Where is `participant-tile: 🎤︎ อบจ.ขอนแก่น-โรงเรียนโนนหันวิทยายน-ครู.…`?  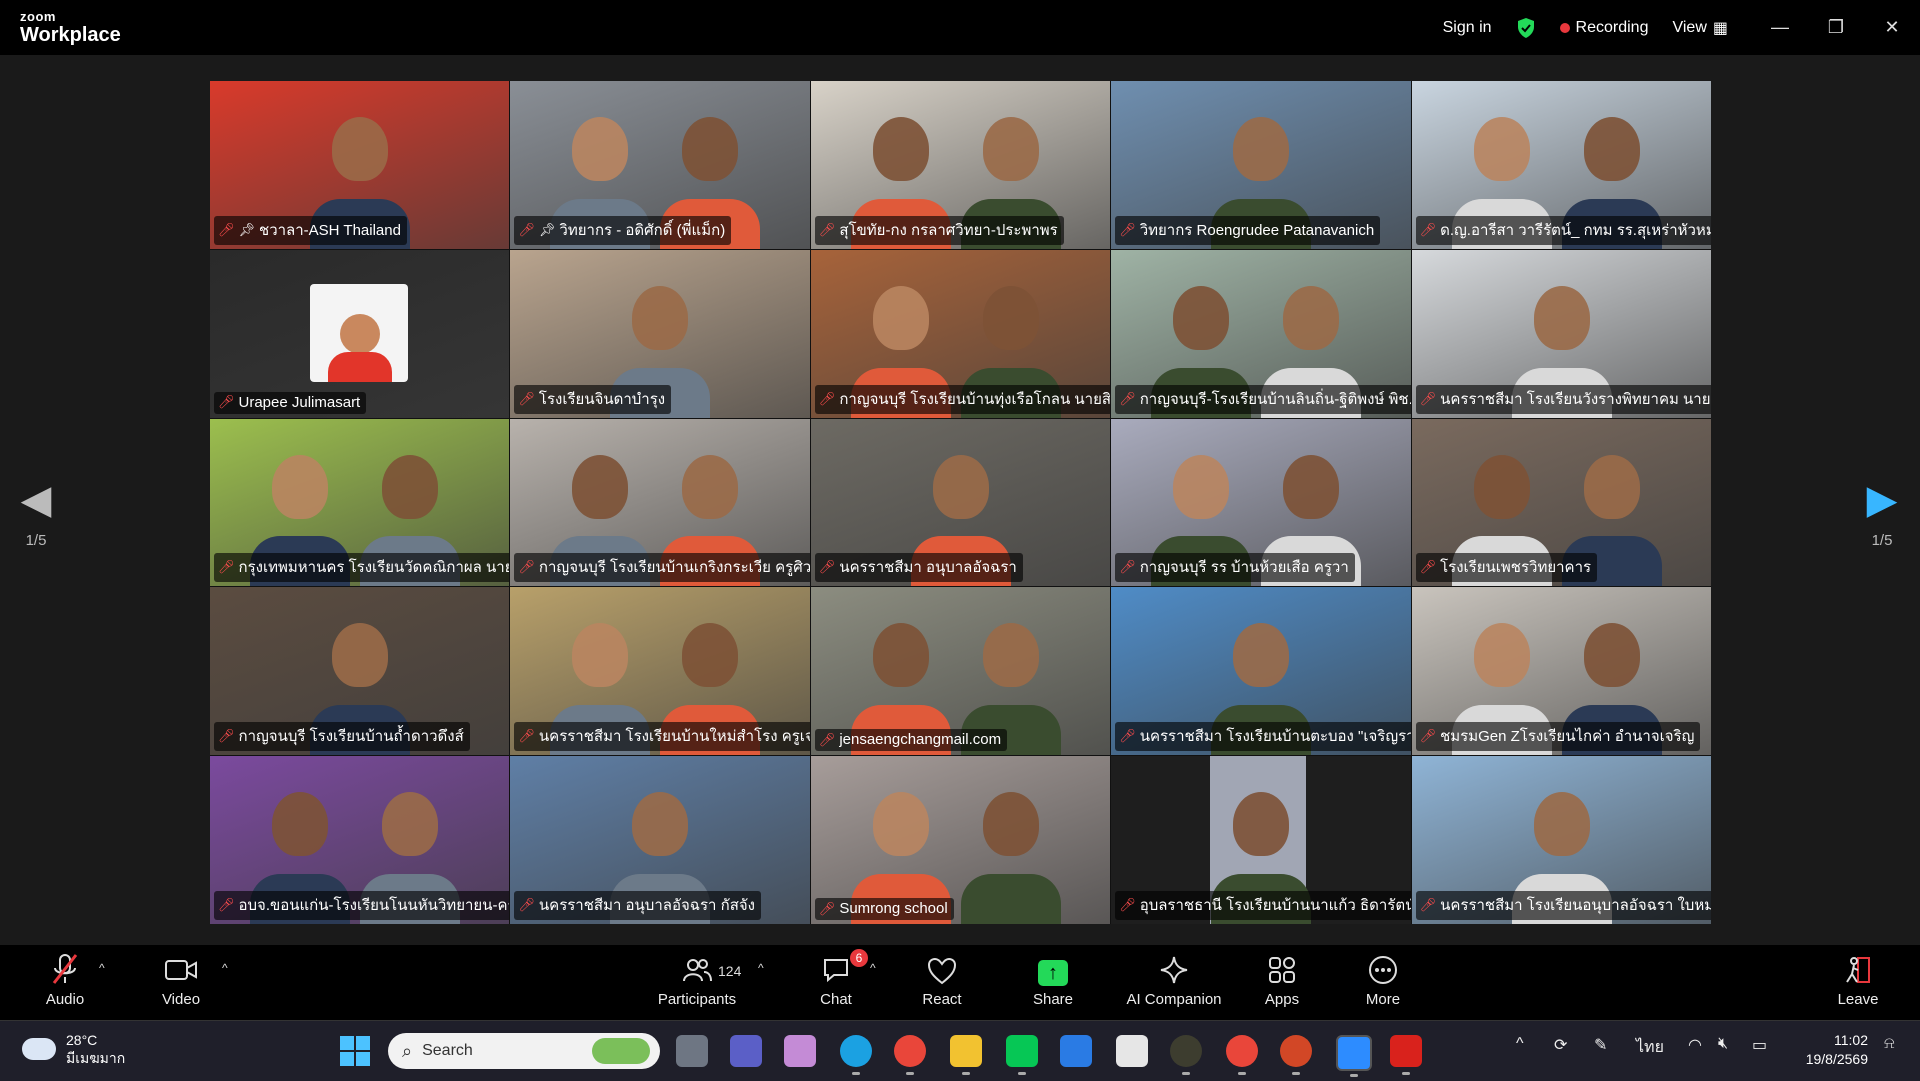
participant-tile: 🎤︎ อบจ.ขอนแก่น-โรงเรียนโนนหันวิทยายน-ครู.… is located at coordinates (360, 840).